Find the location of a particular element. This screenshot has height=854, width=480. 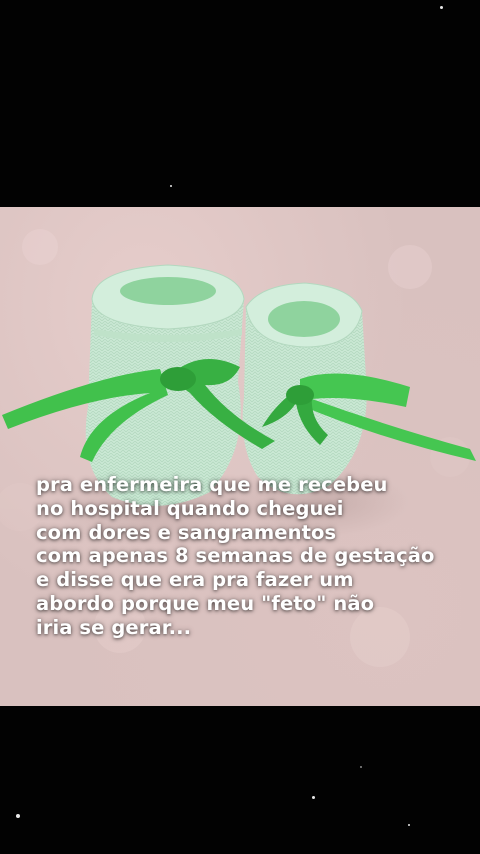

caption-line: abordo porque meu "feto" não is located at coordinates (205, 603).